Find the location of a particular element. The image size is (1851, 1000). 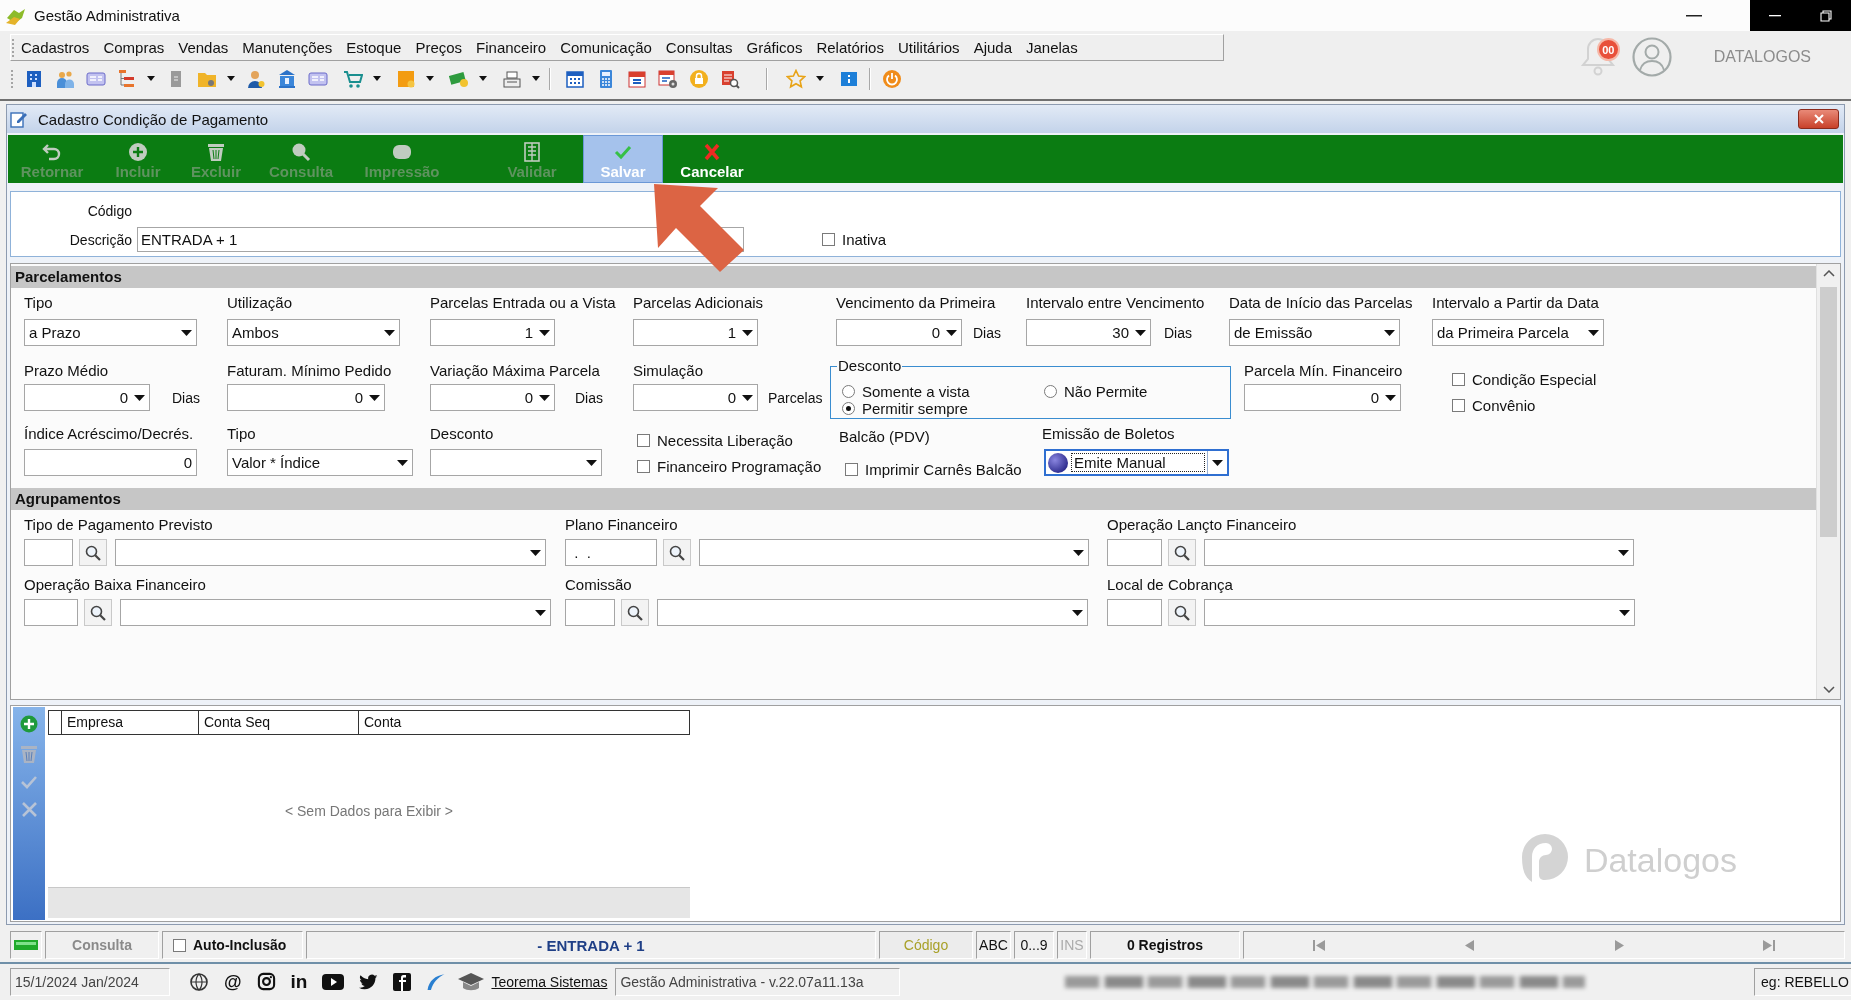

menu-item: Comunicação is located at coordinates (606, 47).